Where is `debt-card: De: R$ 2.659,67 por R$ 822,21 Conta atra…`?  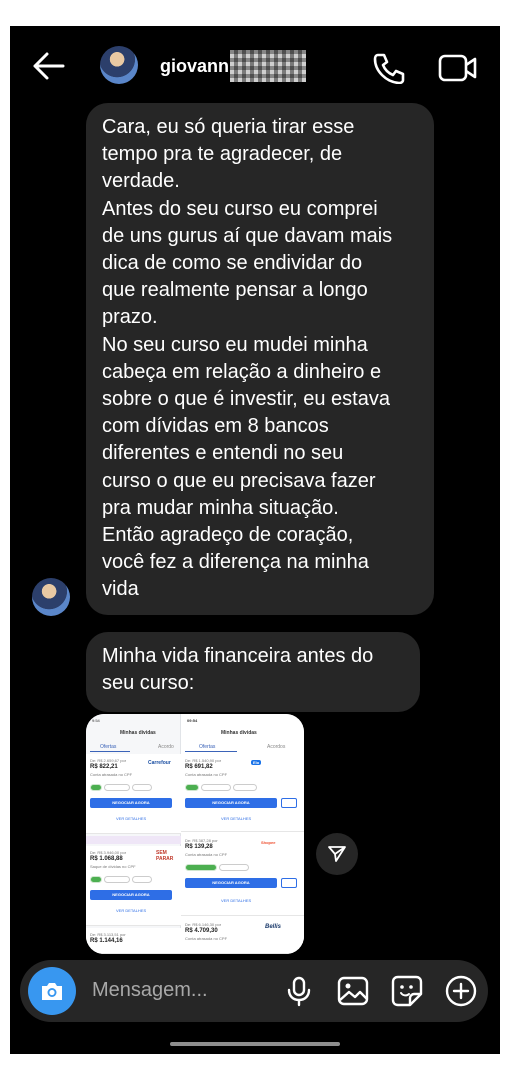 debt-card: De: R$ 2.659,67 por R$ 822,21 Conta atra… is located at coordinates (133, 794).